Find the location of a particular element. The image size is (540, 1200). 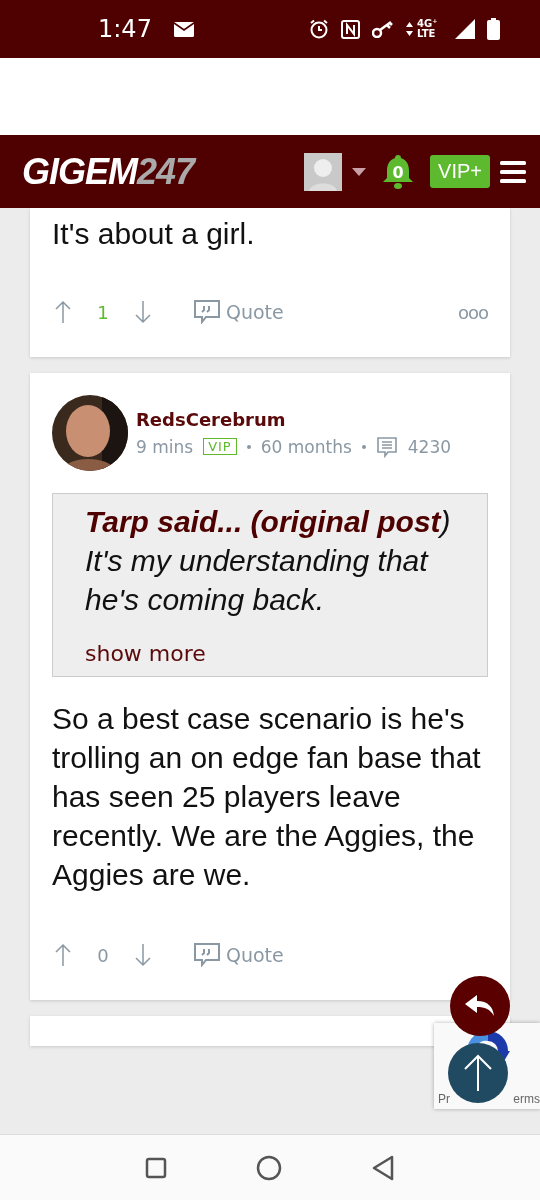

show-more-link: show more is located at coordinates (271, 653).